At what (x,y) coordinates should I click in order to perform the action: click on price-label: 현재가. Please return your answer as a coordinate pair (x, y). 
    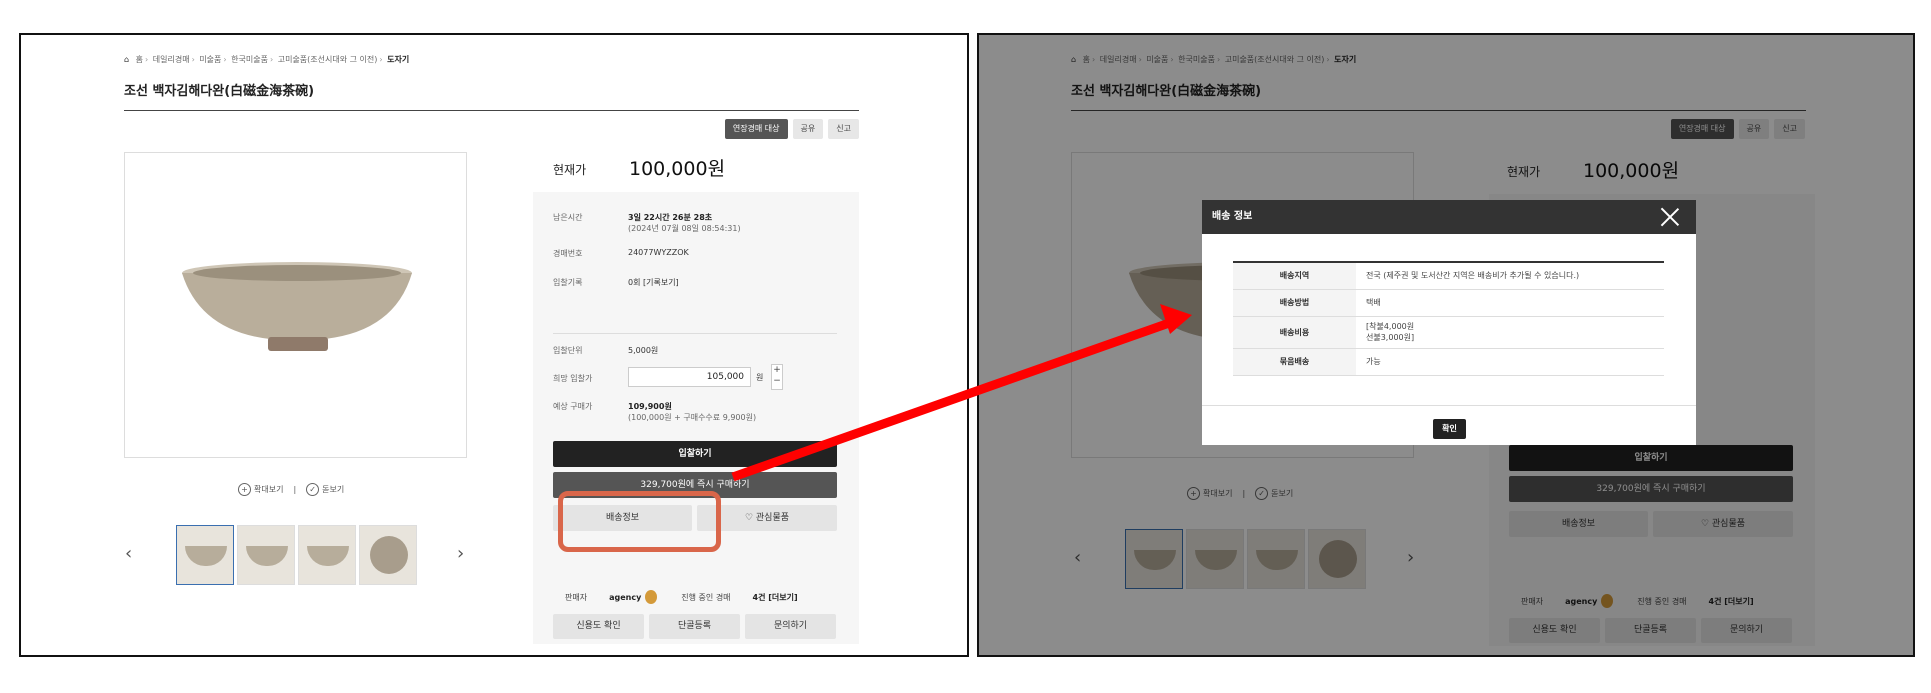
    Looking at the image, I should click on (570, 170).